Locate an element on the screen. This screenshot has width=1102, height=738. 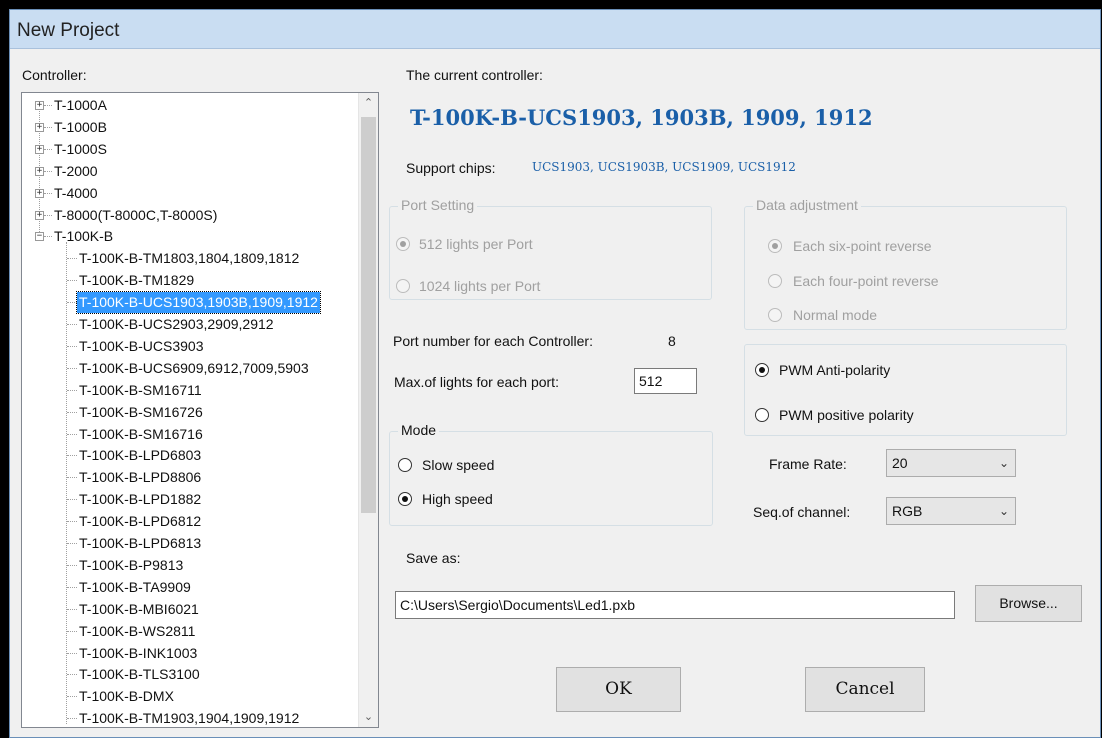
mode-title: Mode is located at coordinates (419, 430).